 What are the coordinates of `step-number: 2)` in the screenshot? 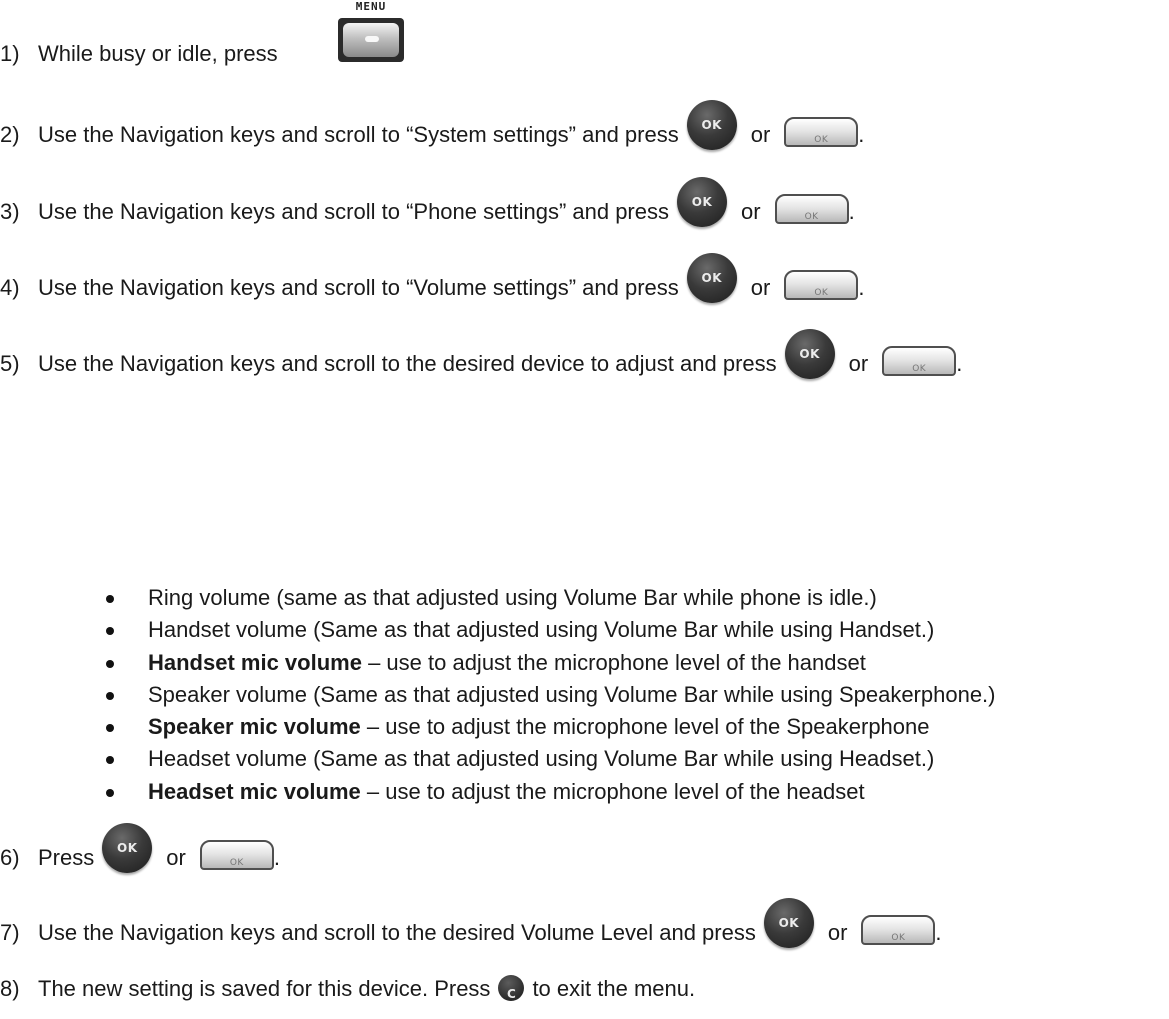 It's located at (10, 134).